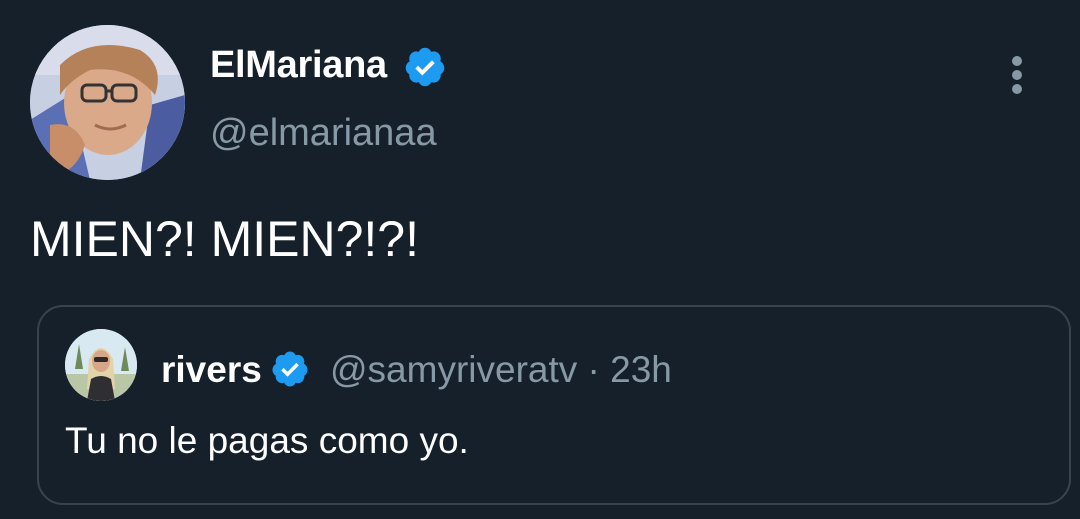  What do you see at coordinates (323, 133) in the screenshot?
I see `author-handle: @elmarianaa` at bounding box center [323, 133].